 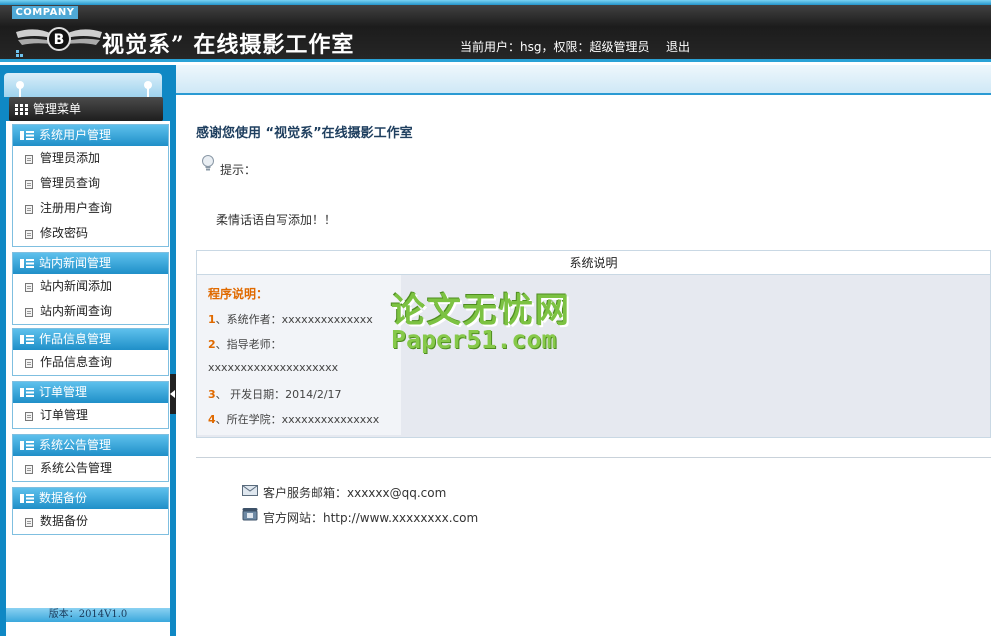 What do you see at coordinates (238, 170) in the screenshot?
I see `tip-label: 提示：` at bounding box center [238, 170].